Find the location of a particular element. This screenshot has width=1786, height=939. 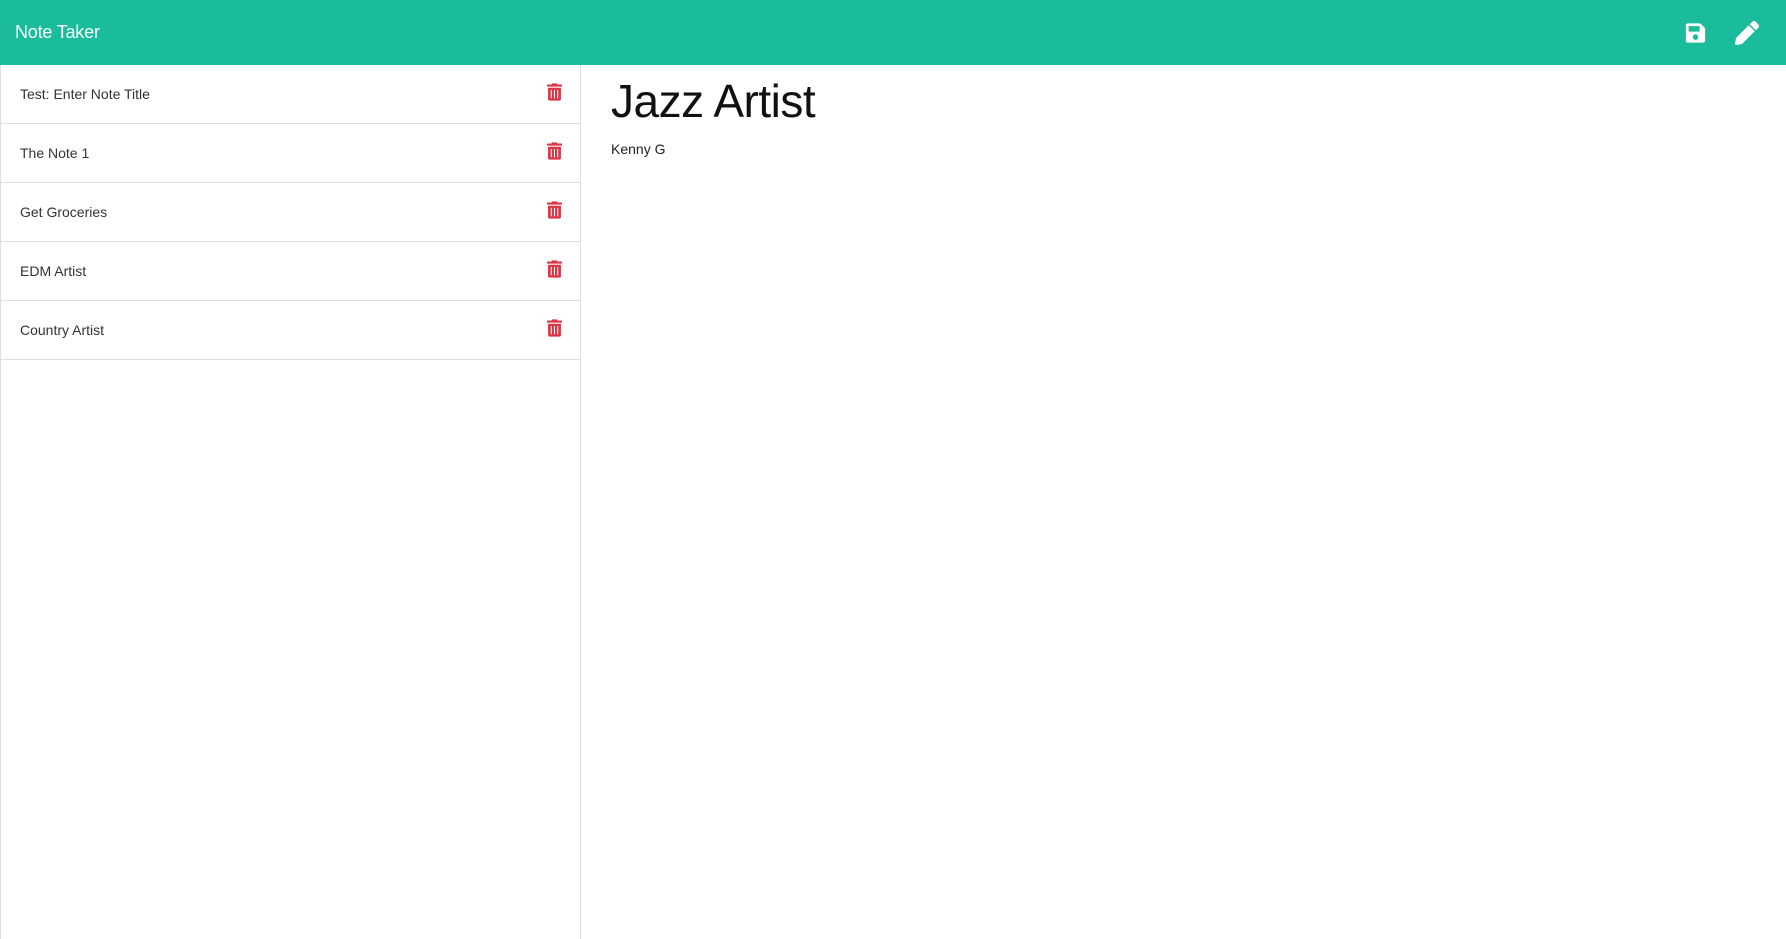

note-list-item-title: Test: Enter Note Title is located at coordinates (85, 94).